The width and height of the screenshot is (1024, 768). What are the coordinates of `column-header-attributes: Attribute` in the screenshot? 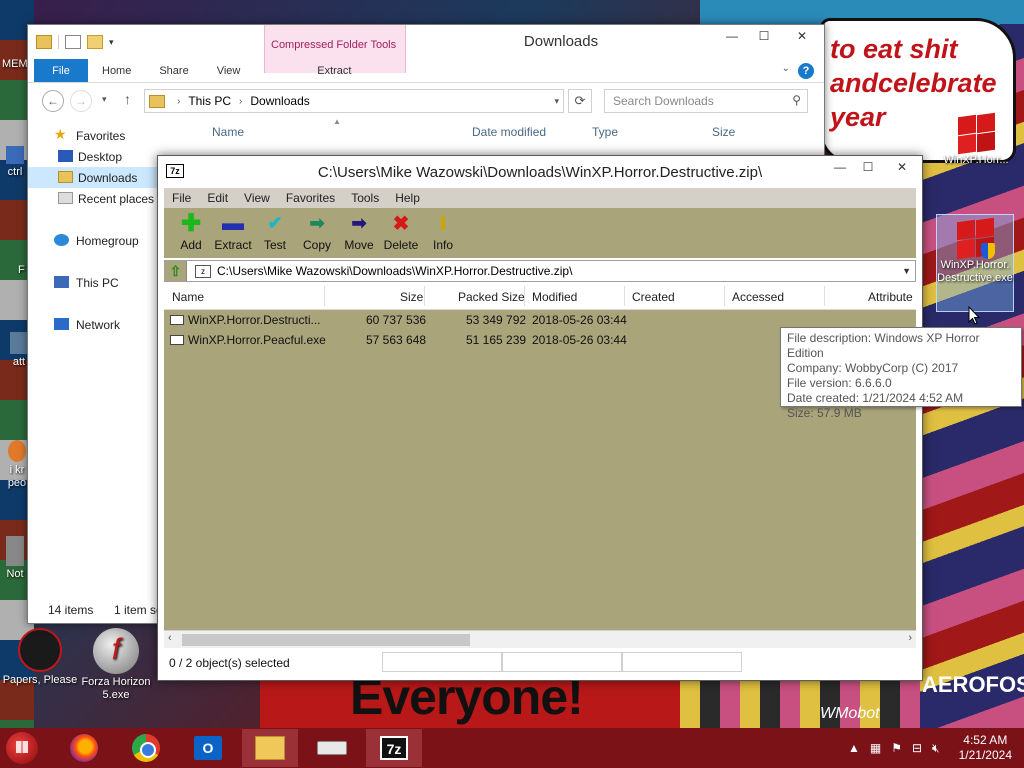 It's located at (890, 297).